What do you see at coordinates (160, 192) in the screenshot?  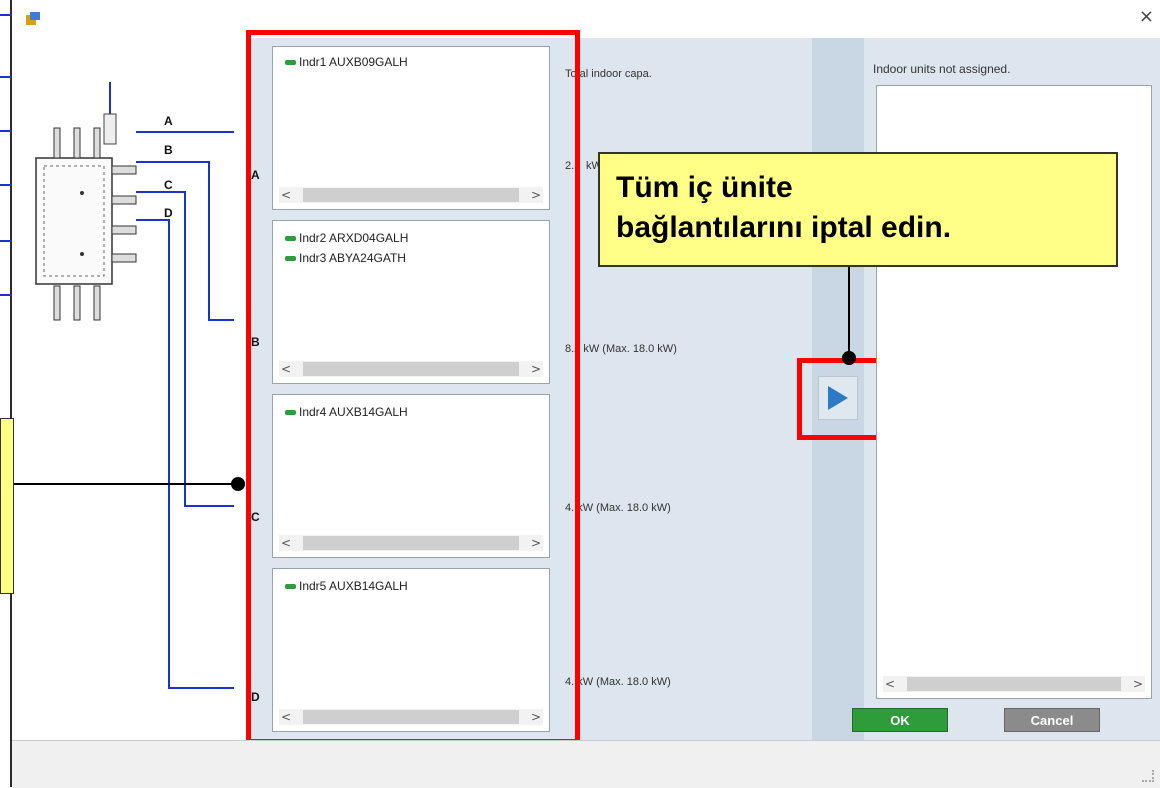 I see `pipe-c` at bounding box center [160, 192].